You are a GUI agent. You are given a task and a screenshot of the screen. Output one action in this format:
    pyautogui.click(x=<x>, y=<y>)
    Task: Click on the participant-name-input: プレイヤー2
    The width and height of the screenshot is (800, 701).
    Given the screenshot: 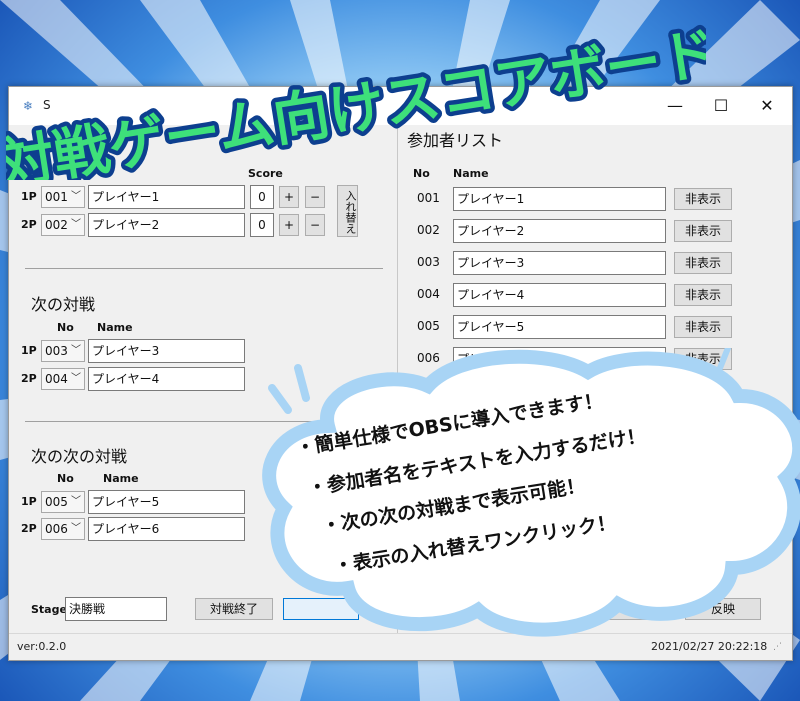 What is the action you would take?
    pyautogui.click(x=559, y=231)
    